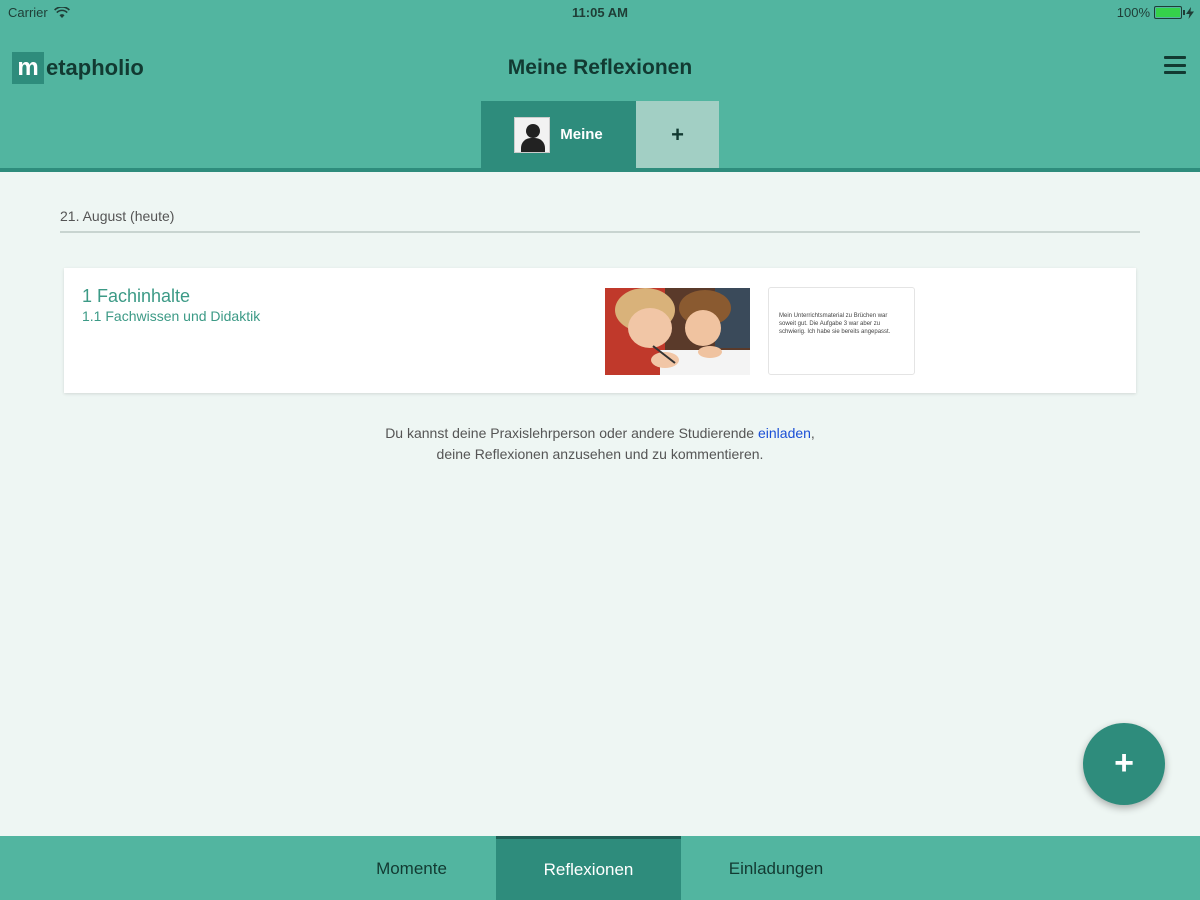  I want to click on battery-icon, so click(1169, 12).